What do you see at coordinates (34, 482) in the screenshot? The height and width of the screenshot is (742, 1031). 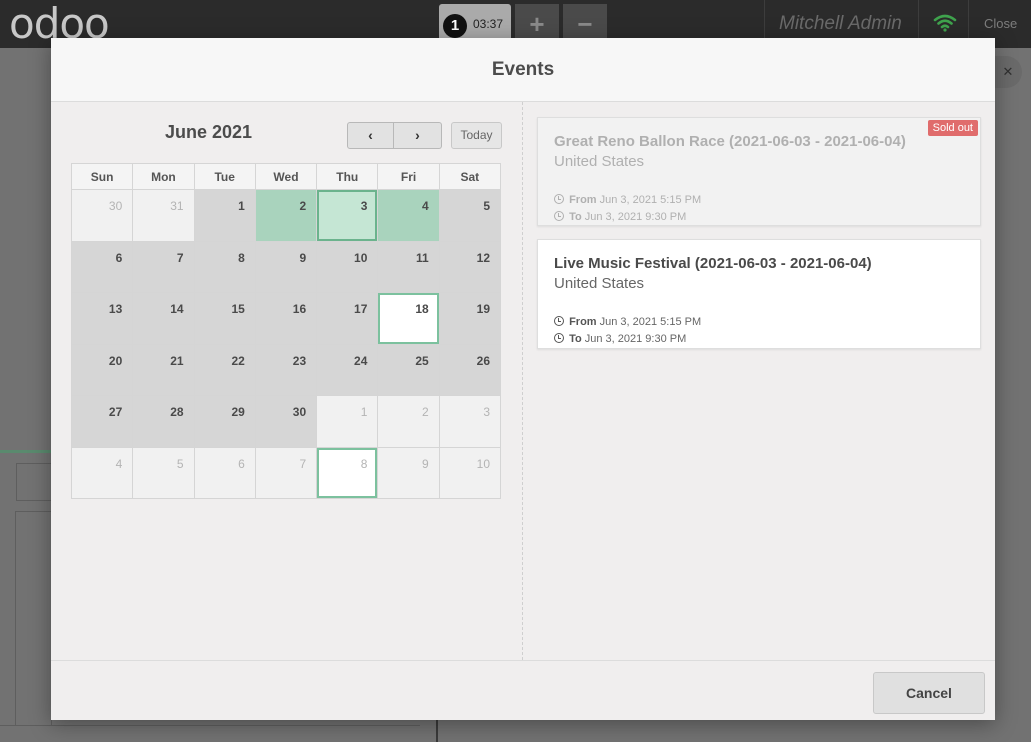 I see `background-box` at bounding box center [34, 482].